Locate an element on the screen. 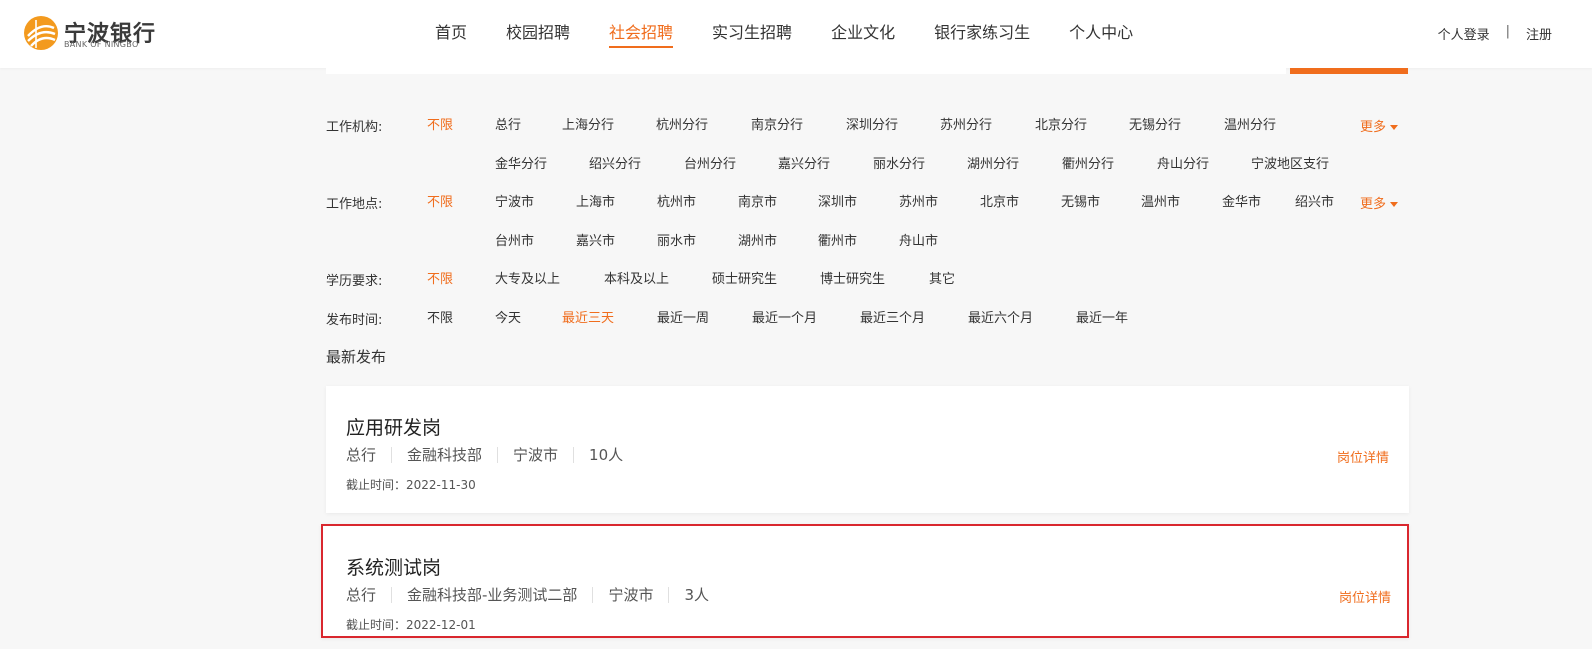  main-nav: 首页 校园招聘 社会招聘 实习生招聘 企业文化 银行家练习生 个人中心 is located at coordinates (803, 34).